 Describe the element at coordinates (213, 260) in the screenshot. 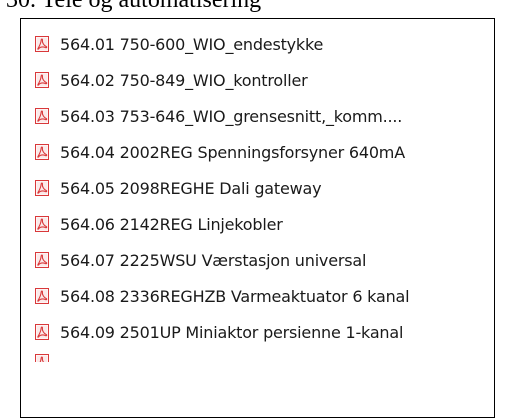

I see `file-name: 564.07 2225WSU Værstasjon universal` at that location.